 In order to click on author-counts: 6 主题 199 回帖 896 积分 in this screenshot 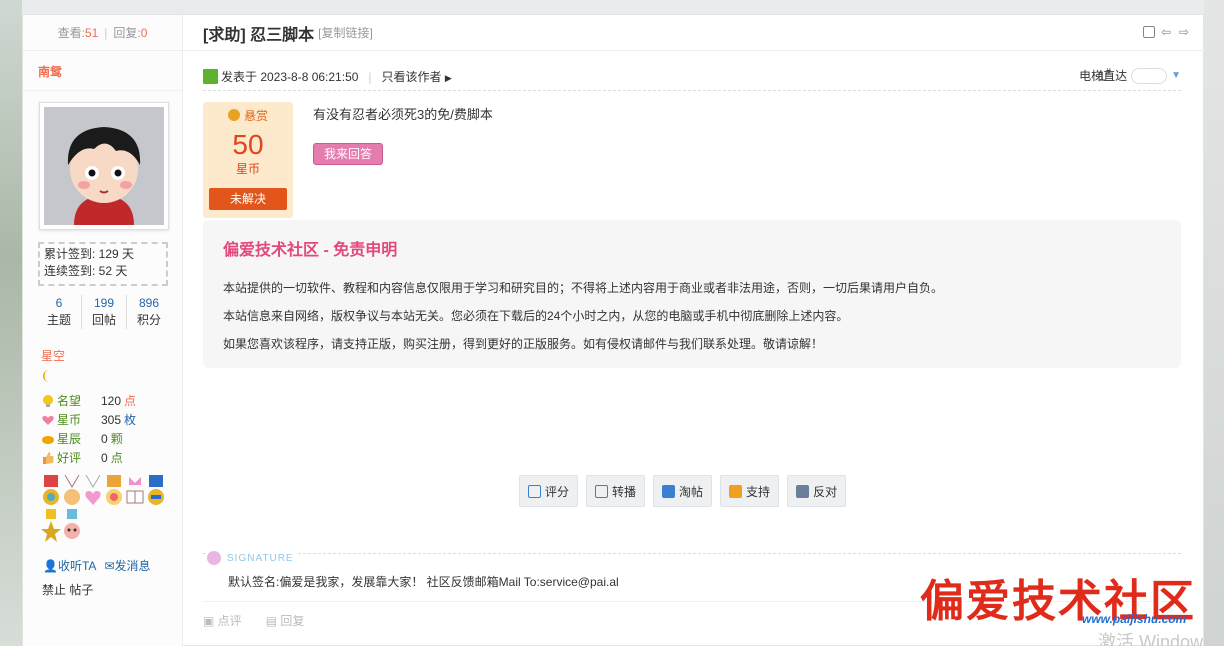, I will do `click(104, 312)`.